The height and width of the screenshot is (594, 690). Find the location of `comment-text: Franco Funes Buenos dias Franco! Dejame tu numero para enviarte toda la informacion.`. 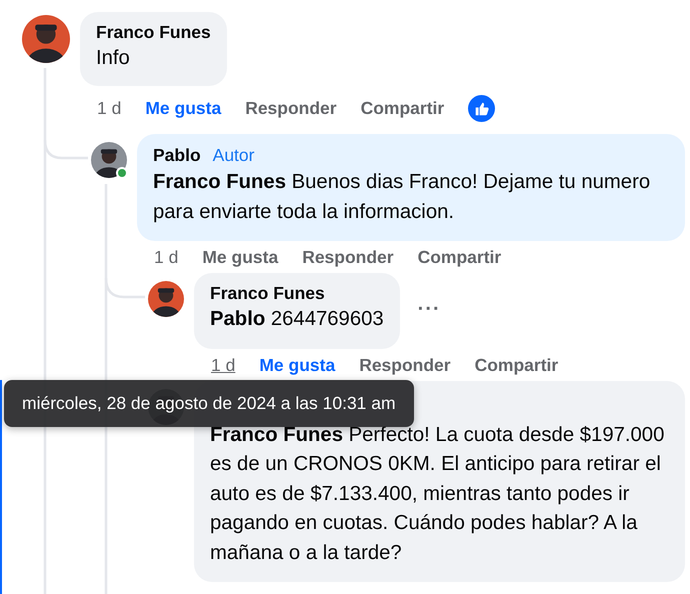

comment-text: Franco Funes Buenos dias Franco! Dejame tu numero para enviarte toda la informacion. is located at coordinates (402, 197).